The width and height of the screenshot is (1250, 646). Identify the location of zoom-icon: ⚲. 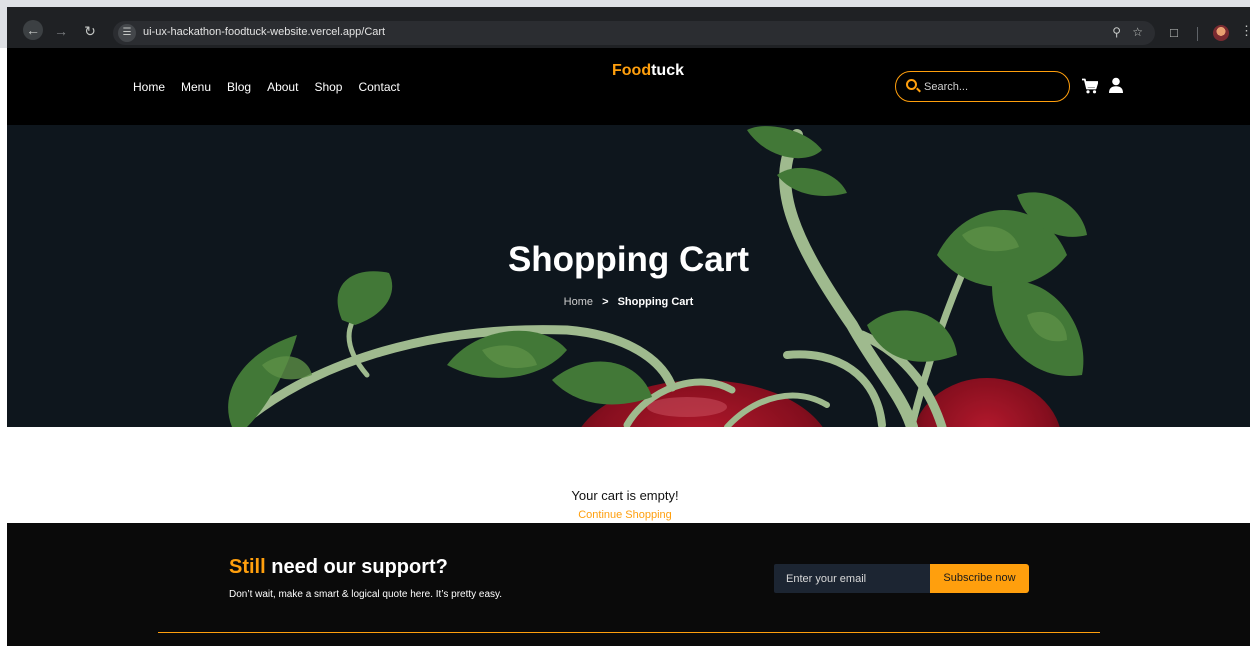
(1116, 32).